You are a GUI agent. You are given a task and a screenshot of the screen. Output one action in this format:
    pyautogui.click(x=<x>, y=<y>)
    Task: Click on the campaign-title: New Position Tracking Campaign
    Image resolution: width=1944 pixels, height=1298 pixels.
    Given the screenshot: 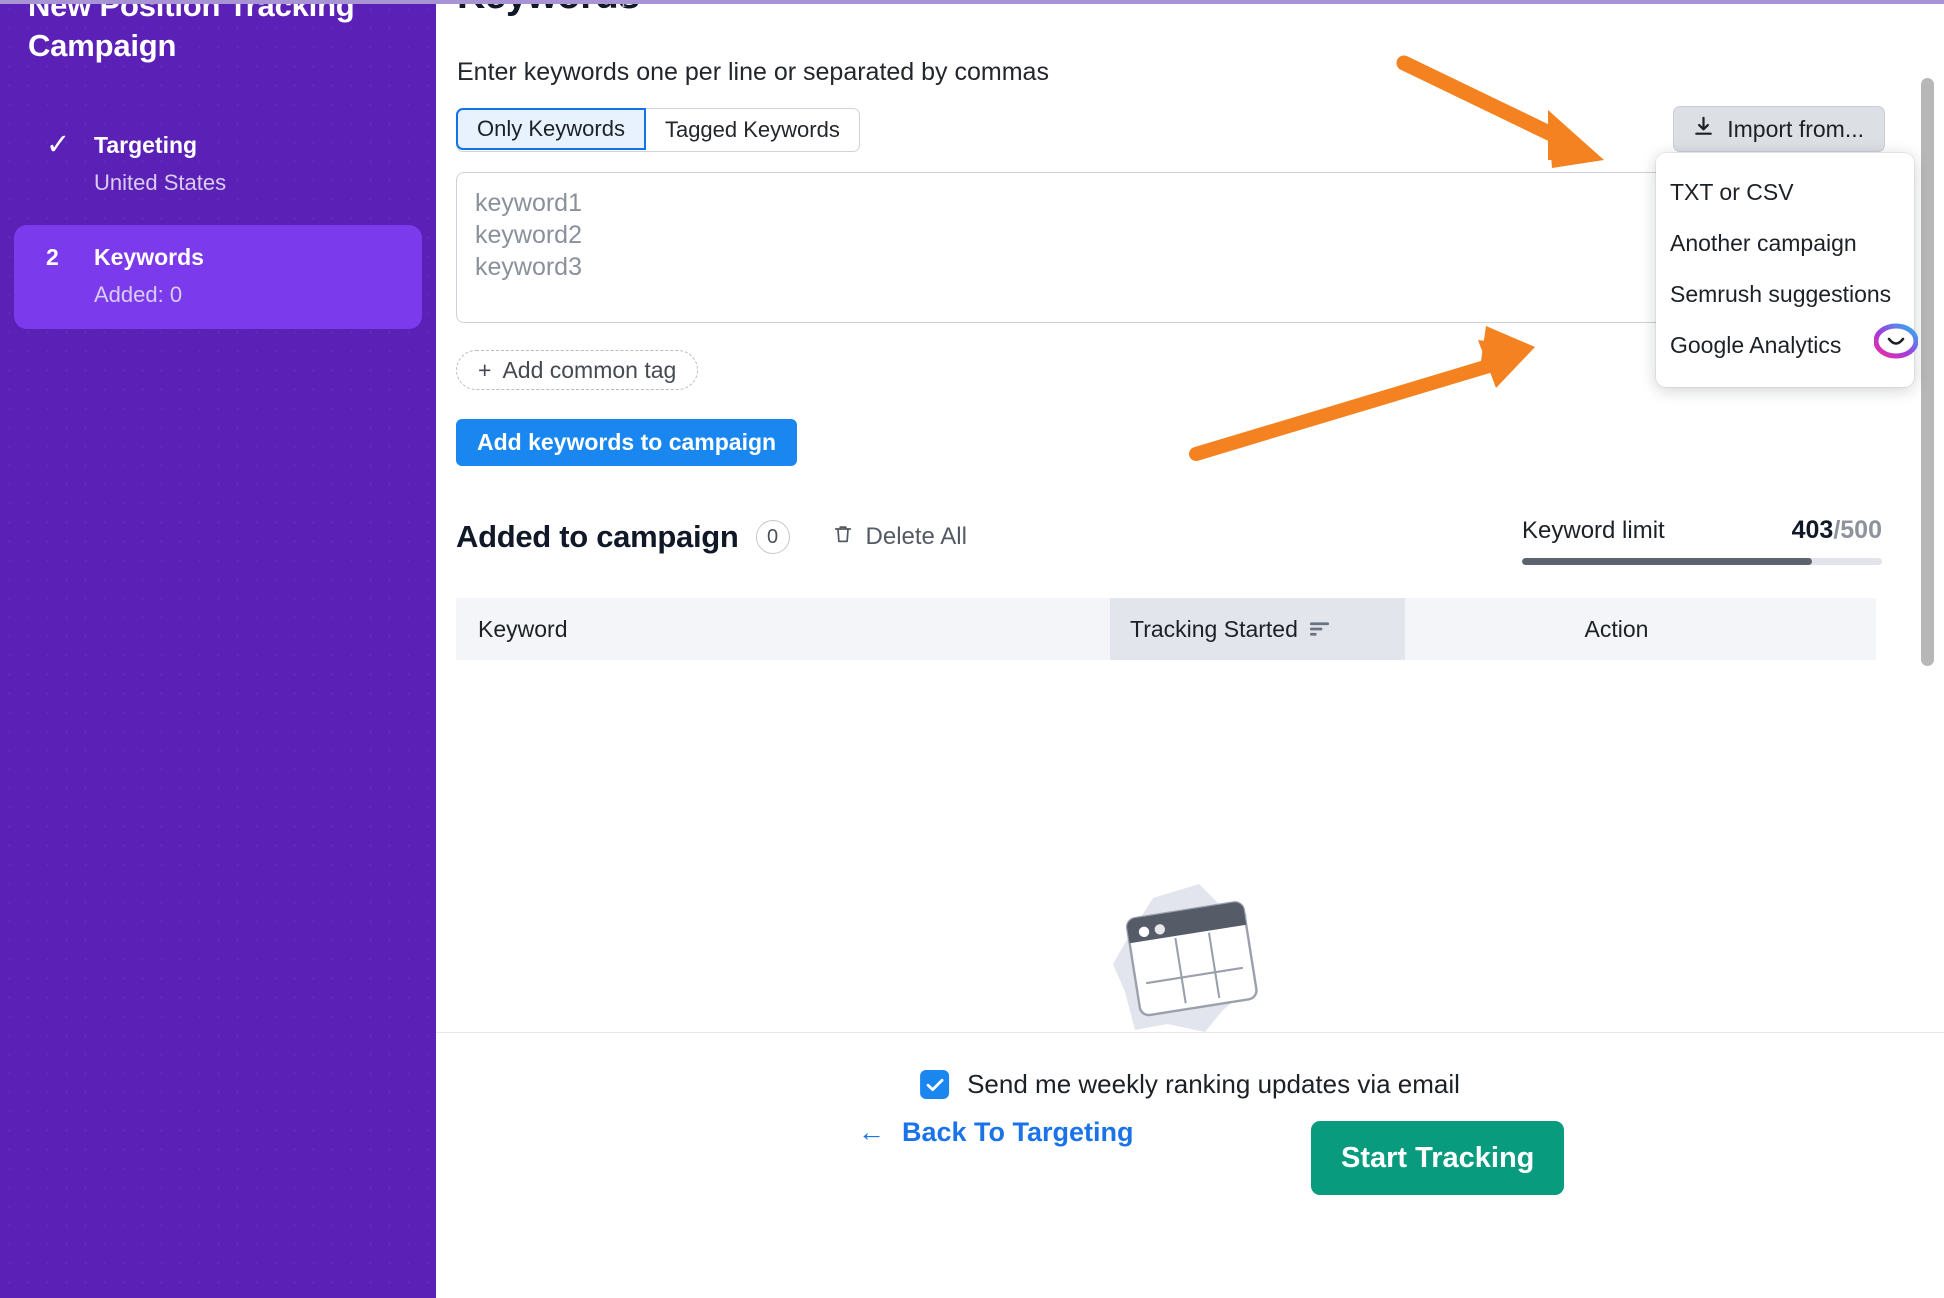 What is the action you would take?
    pyautogui.click(x=191, y=32)
    